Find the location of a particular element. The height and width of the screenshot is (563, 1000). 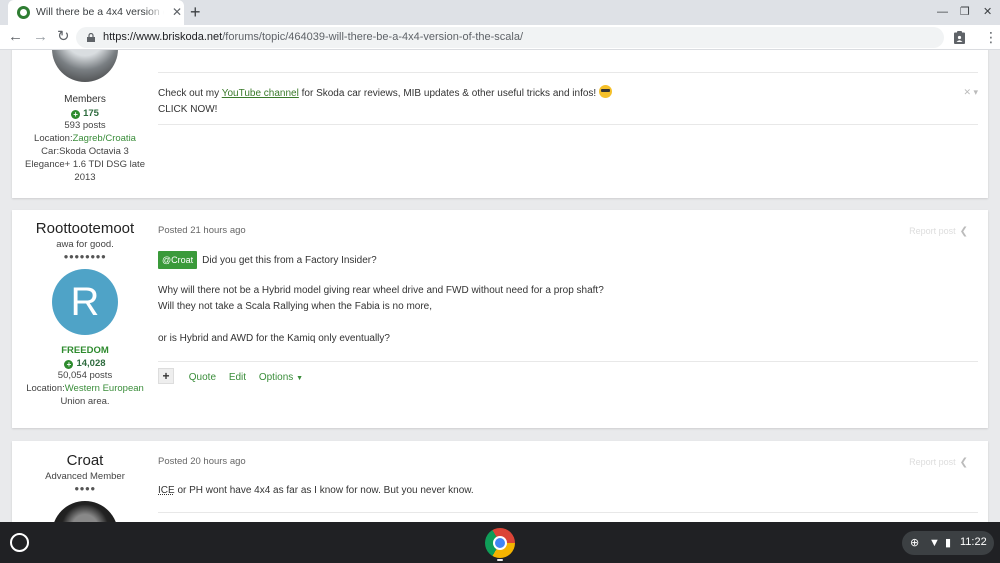

options-label: Options is located at coordinates (276, 377).